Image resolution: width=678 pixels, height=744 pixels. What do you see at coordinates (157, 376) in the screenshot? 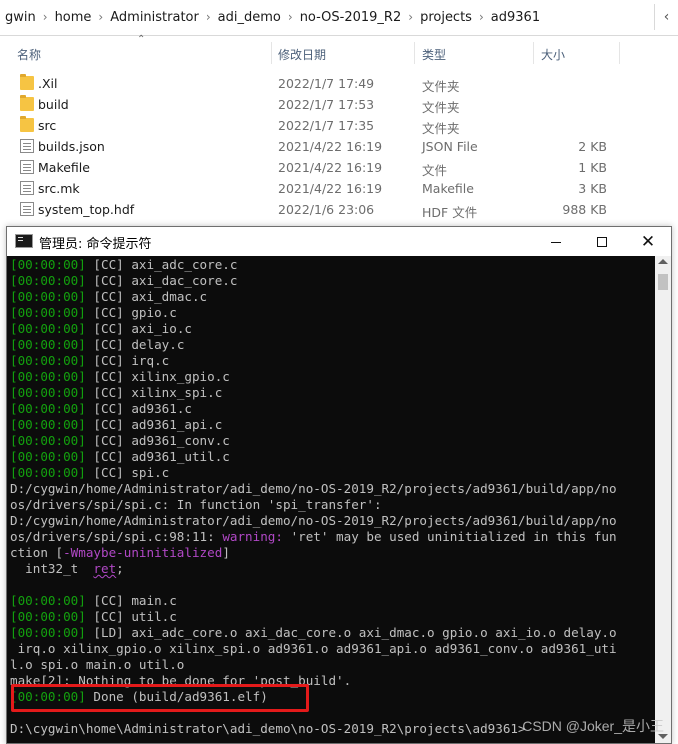
I see `terminal-text: [CC] xilinx_gpio.c` at bounding box center [157, 376].